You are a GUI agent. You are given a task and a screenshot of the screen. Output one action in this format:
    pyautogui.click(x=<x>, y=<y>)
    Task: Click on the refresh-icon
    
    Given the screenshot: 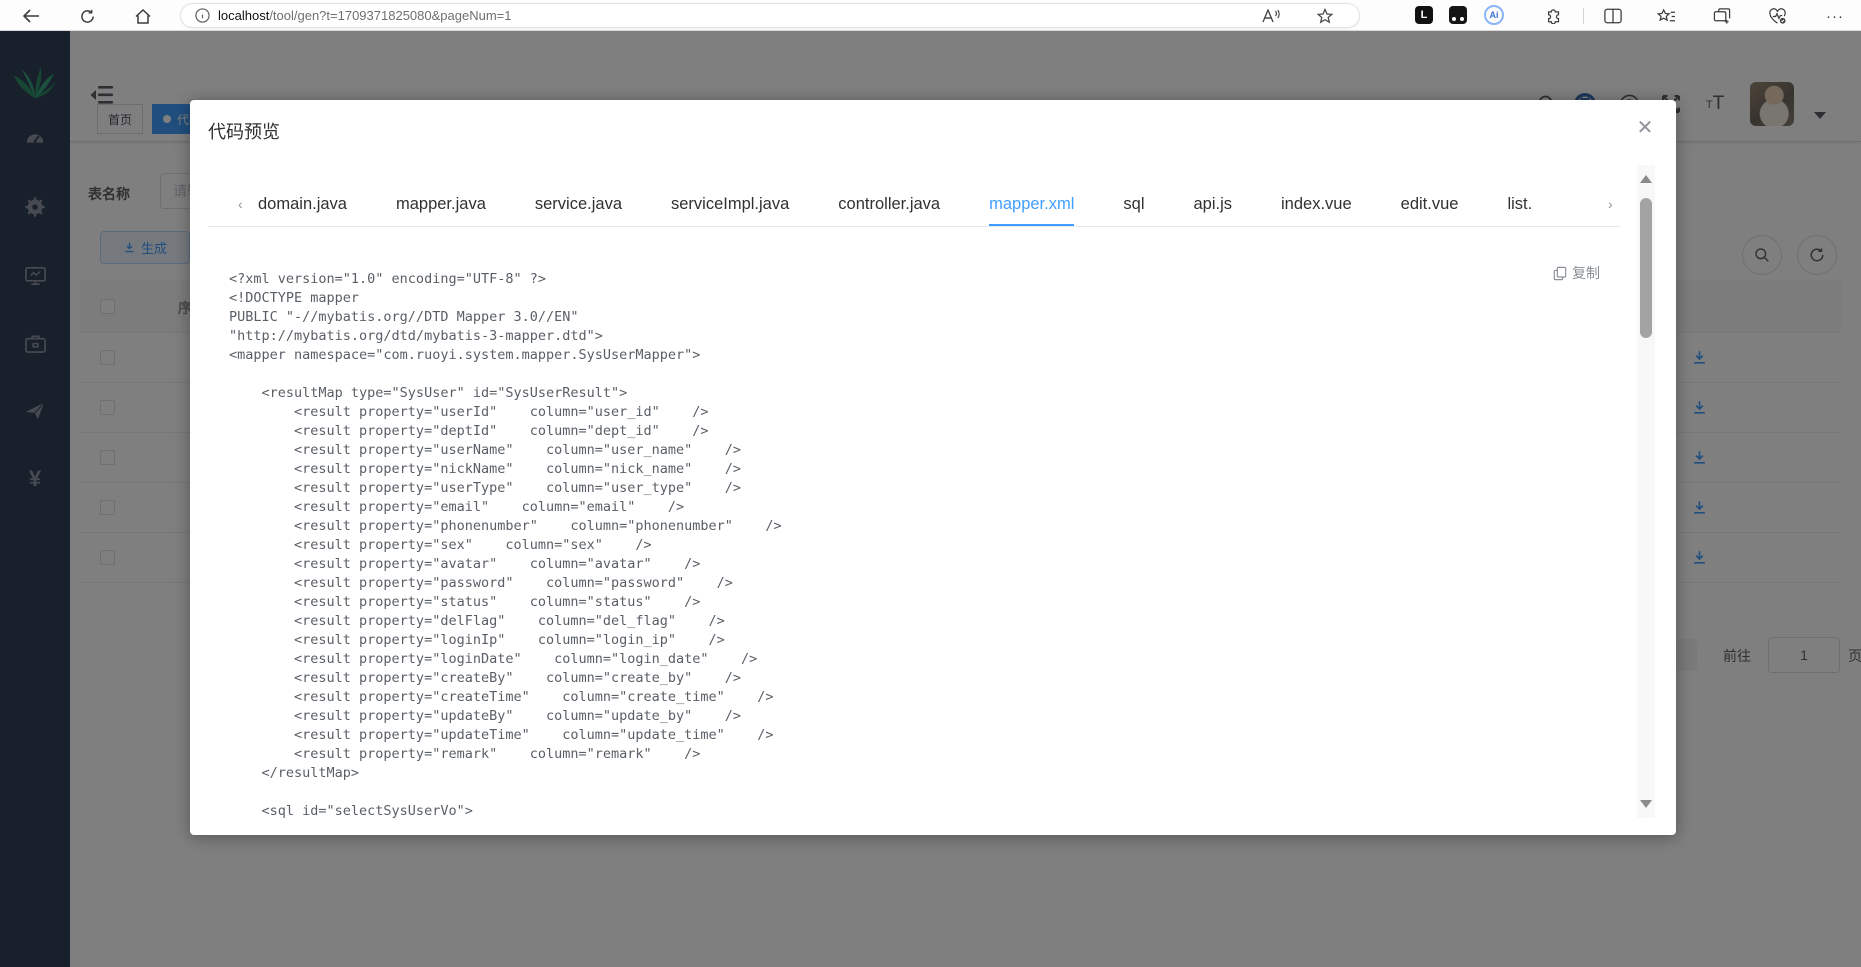 What is the action you would take?
    pyautogui.click(x=87, y=16)
    